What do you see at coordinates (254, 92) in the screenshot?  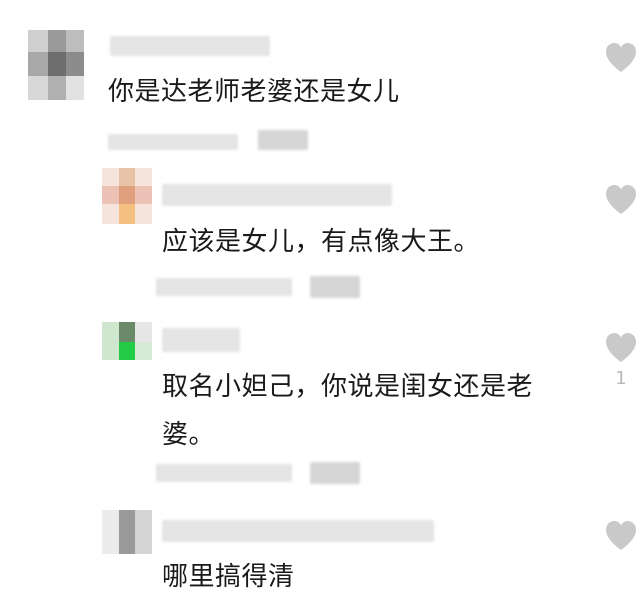 I see `comment-text: 你是达老师老婆还是女儿` at bounding box center [254, 92].